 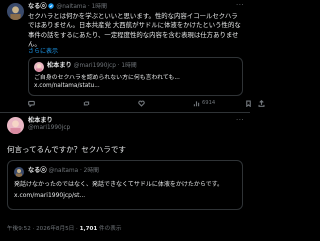 I want to click on quote-handle: @mari1990jcp · 1時間, so click(x=105, y=66).